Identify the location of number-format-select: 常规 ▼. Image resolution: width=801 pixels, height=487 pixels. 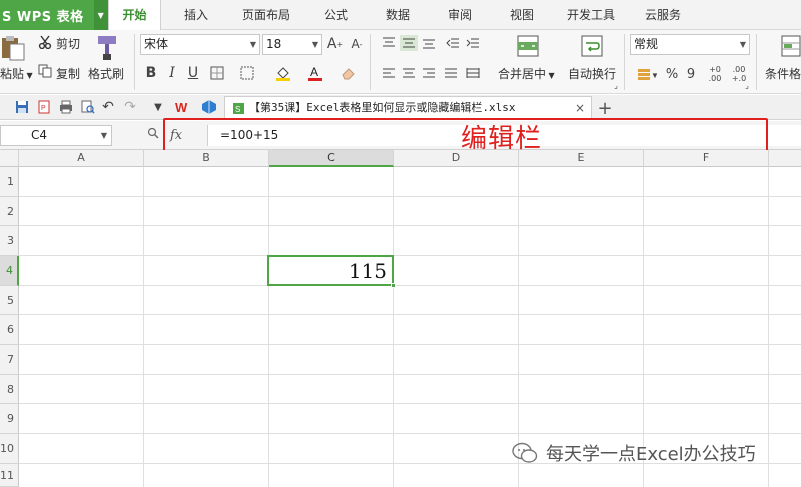
(690, 44).